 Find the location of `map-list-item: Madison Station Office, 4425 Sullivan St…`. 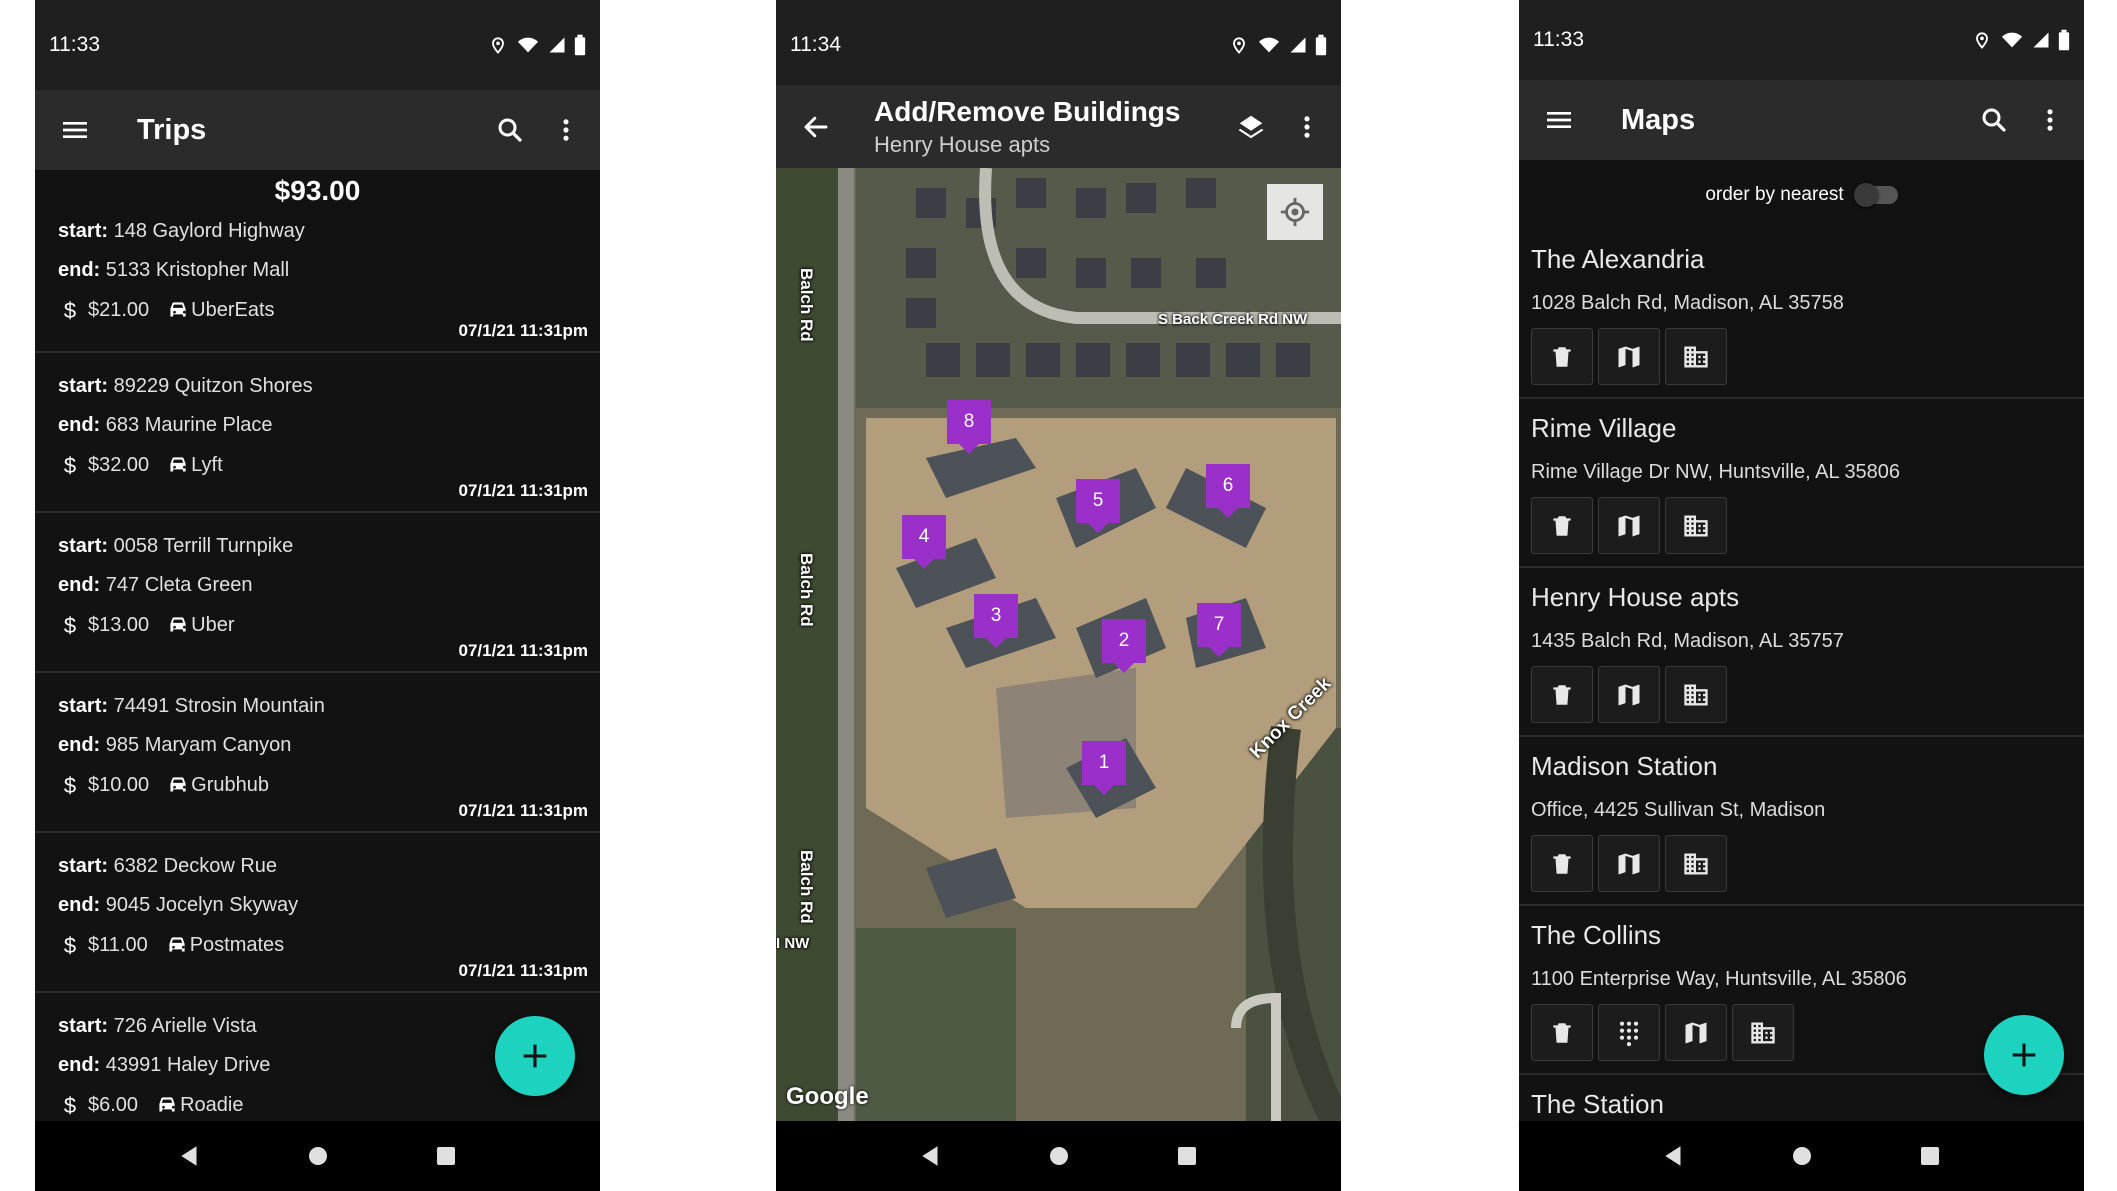

map-list-item: Madison Station Office, 4425 Sullivan St… is located at coordinates (1801, 821).